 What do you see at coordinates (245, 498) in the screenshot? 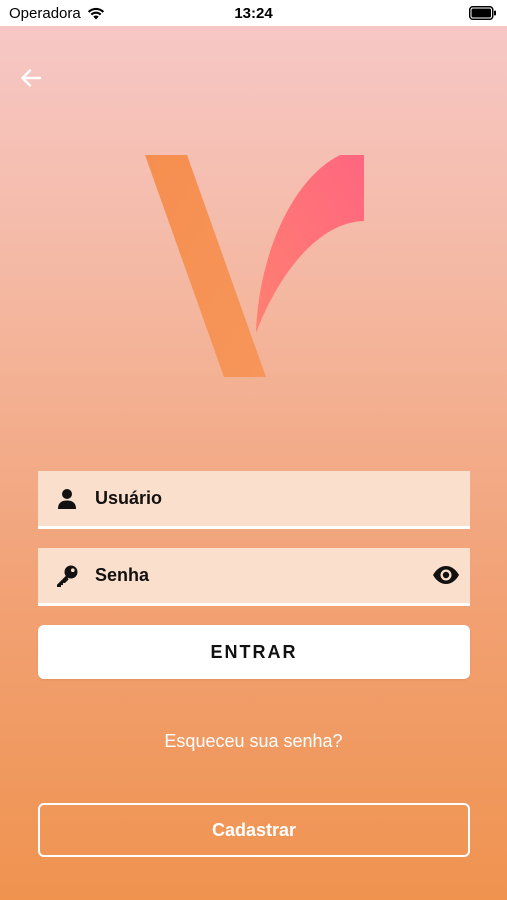
I see `username-input` at bounding box center [245, 498].